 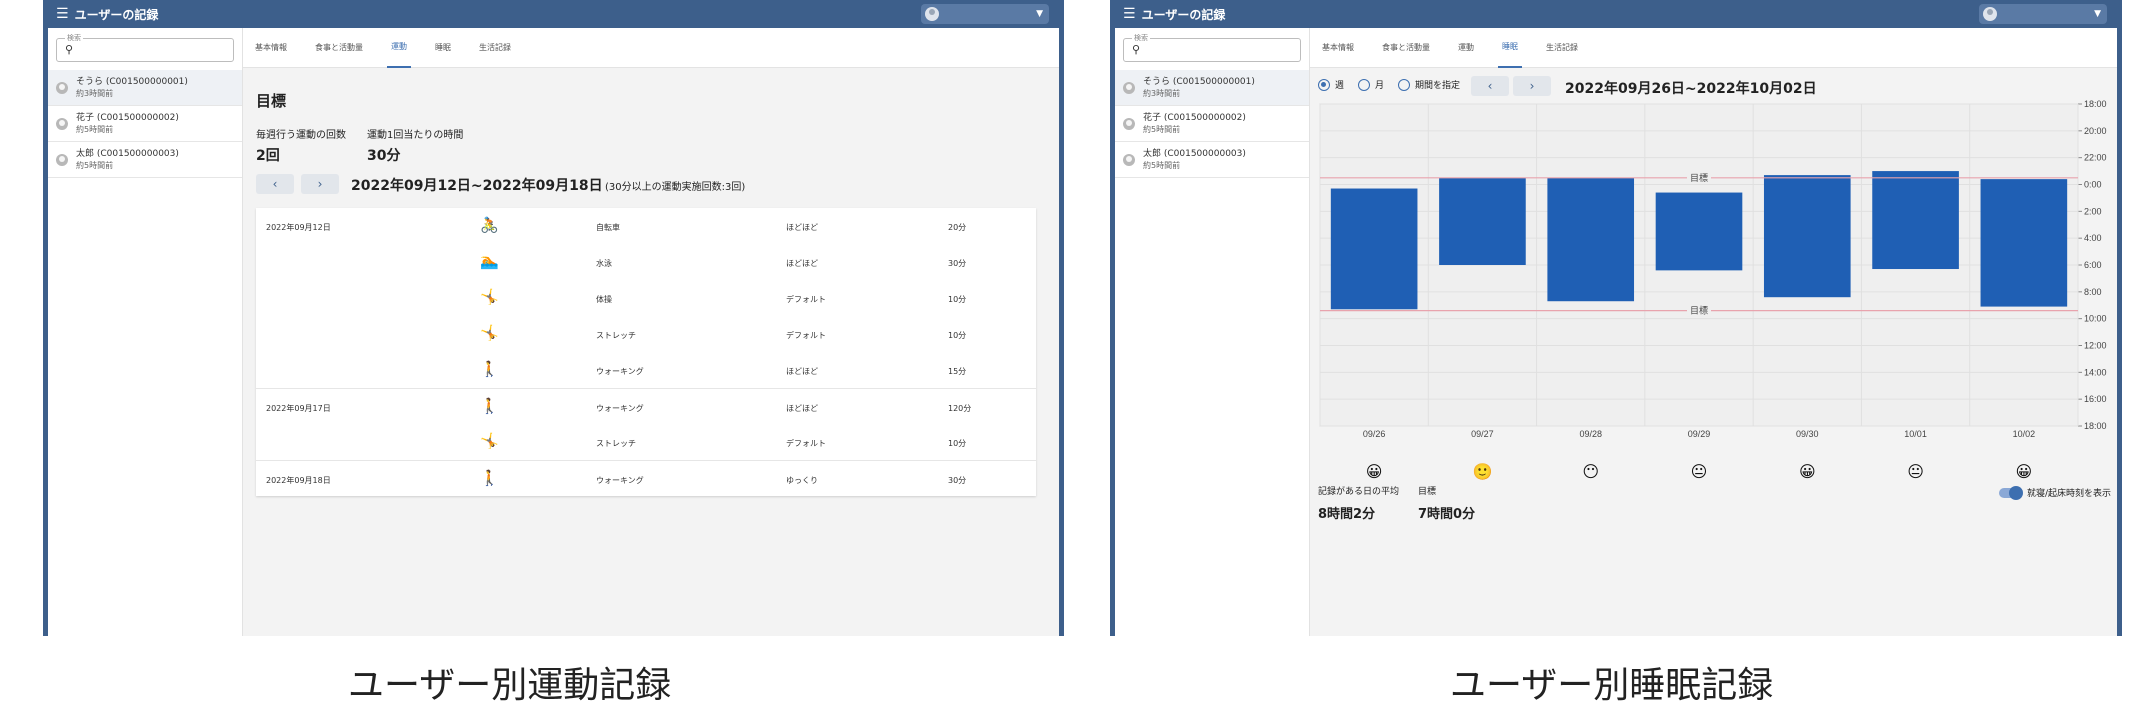 I want to click on y-tick-label: 22:00, so click(x=2095, y=158).